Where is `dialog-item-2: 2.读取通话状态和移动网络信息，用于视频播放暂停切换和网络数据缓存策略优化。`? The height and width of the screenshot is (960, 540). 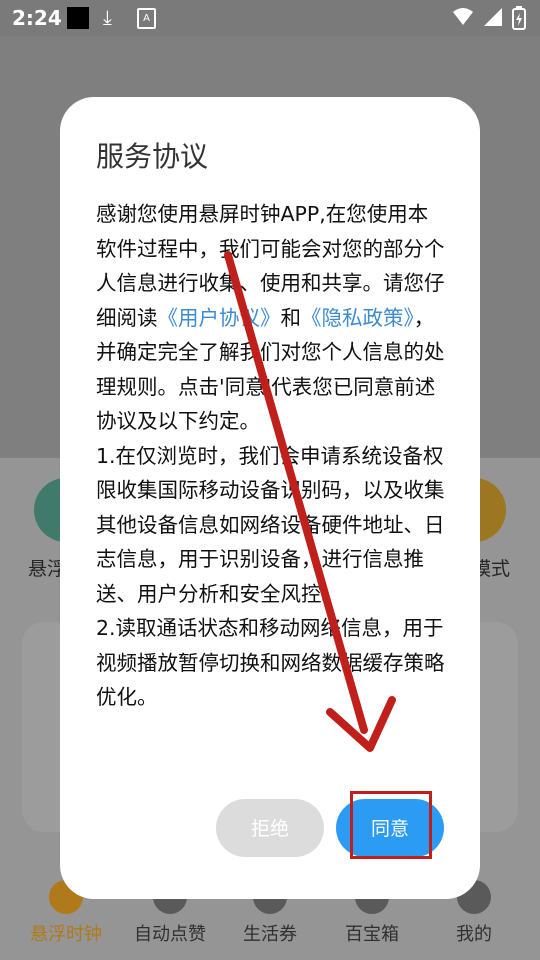
dialog-item-2: 2.读取通话状态和移动网络信息，用于视频播放暂停切换和网络数据缓存策略优化。 is located at coordinates (270, 662).